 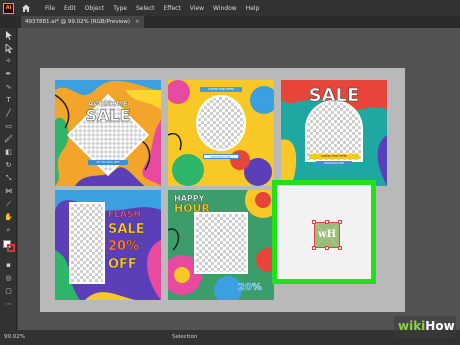 I want to click on line-tool-icon: ╱, so click(x=8, y=113).